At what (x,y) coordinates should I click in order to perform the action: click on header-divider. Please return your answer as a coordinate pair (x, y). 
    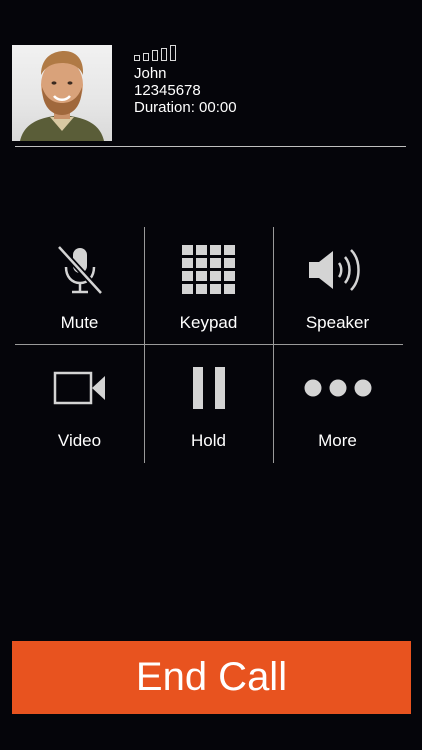
    Looking at the image, I should click on (210, 146).